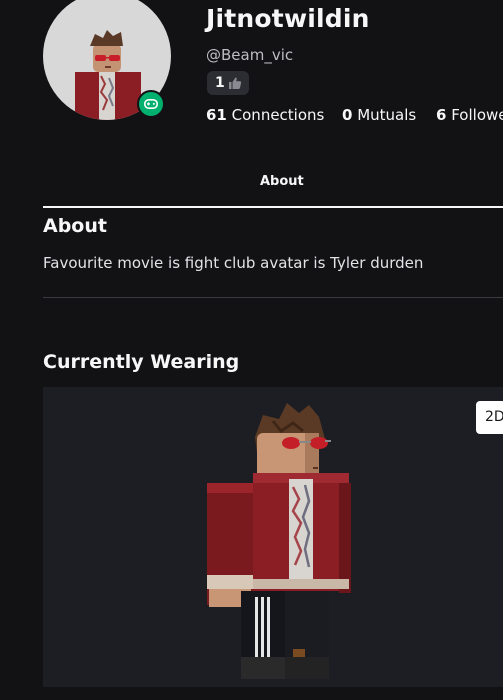 This screenshot has height=700, width=503. Describe the element at coordinates (141, 362) in the screenshot. I see `currently-wearing-heading: Currently Wearing` at that location.